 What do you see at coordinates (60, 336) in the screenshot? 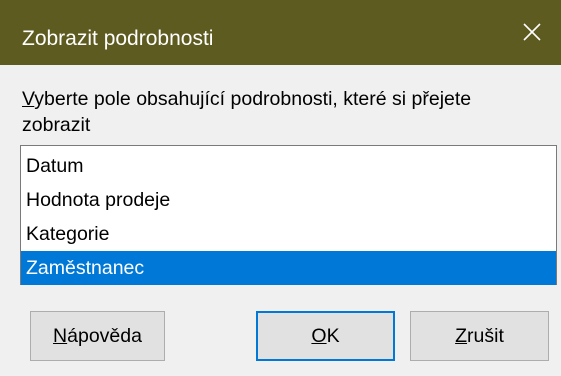
I see `help-accel: N` at bounding box center [60, 336].